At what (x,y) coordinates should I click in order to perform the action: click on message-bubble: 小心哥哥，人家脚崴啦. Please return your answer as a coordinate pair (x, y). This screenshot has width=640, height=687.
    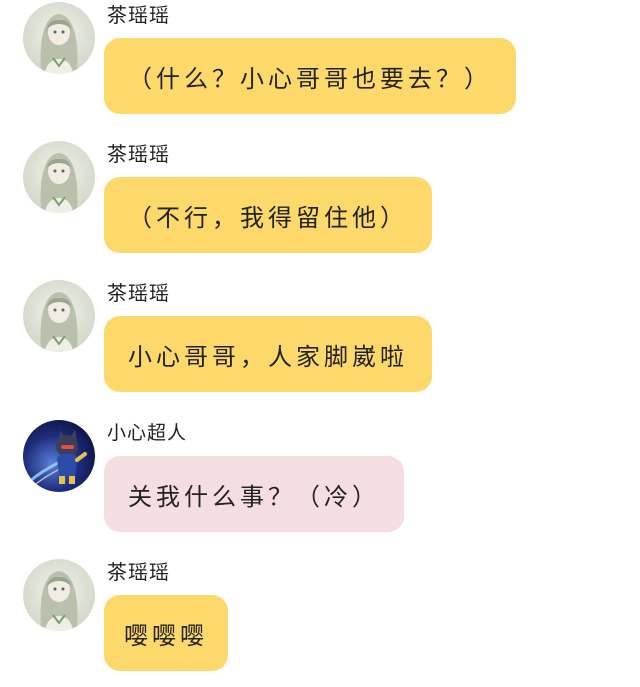
    Looking at the image, I should click on (268, 354).